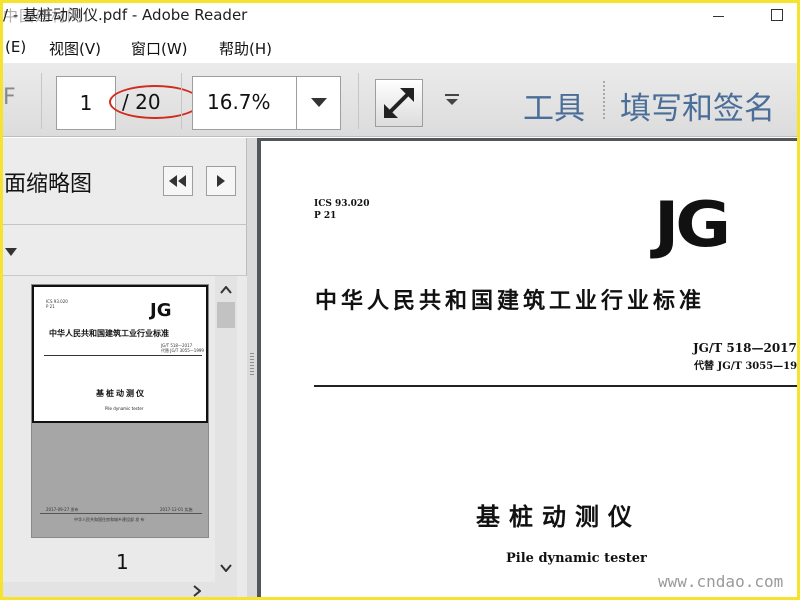 The image size is (800, 600). I want to click on vertical-scrollbar, so click(226, 429).